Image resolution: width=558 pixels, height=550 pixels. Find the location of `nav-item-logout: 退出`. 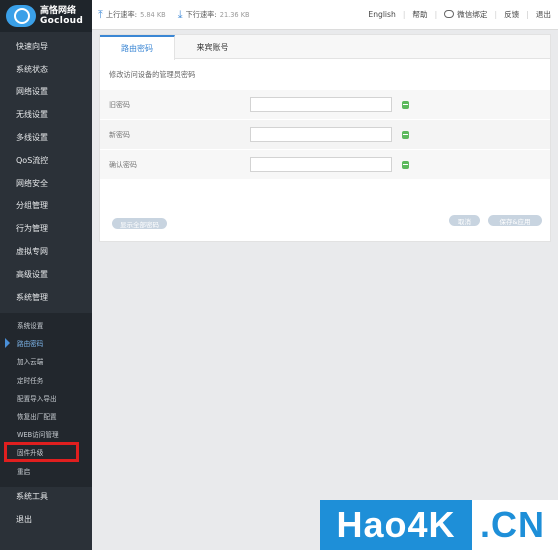

nav-item-logout: 退出 is located at coordinates (46, 519).